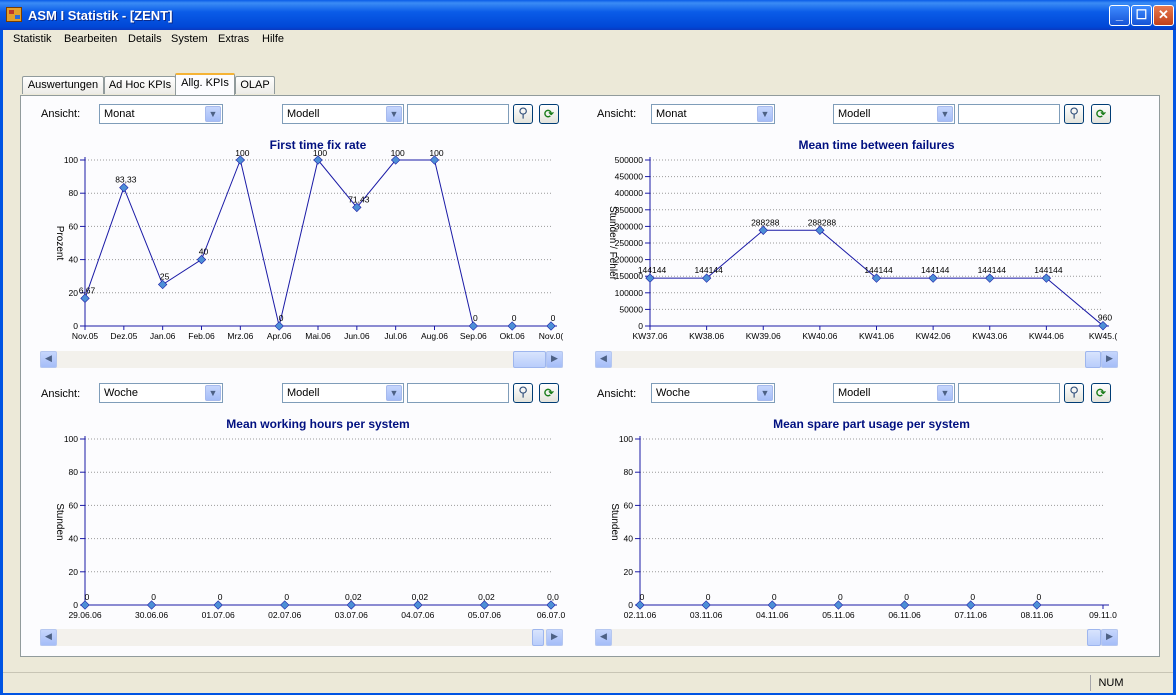 The image size is (1176, 695). I want to click on y-tick-label: 40, so click(74, 260).